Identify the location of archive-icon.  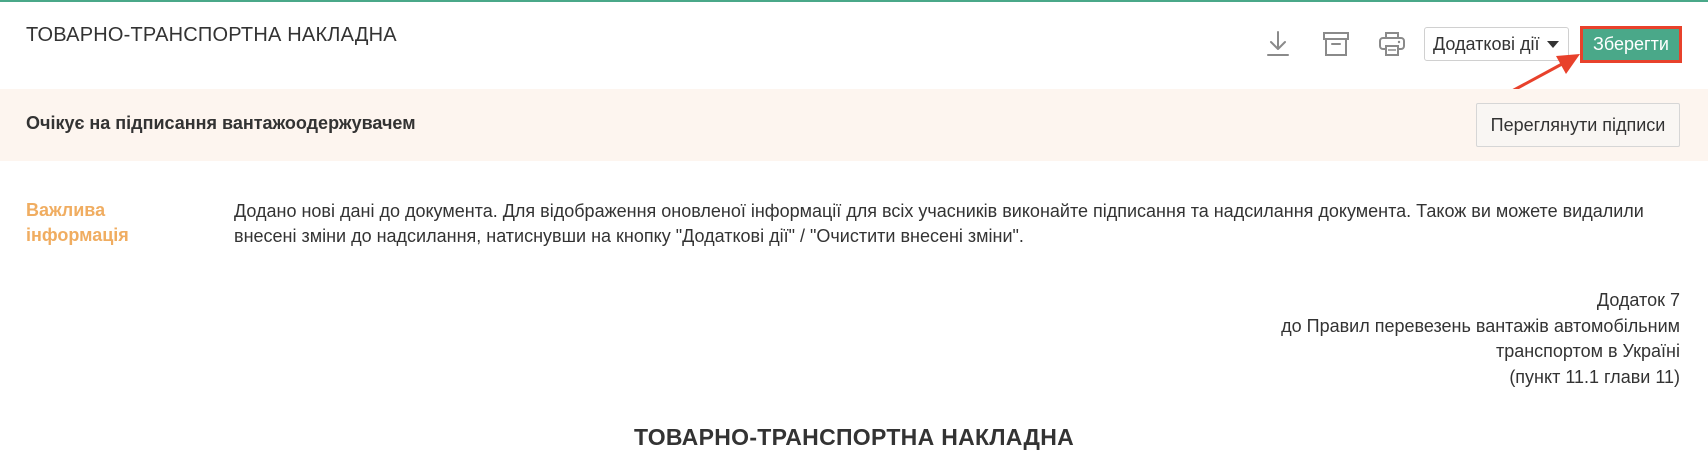
(1336, 44).